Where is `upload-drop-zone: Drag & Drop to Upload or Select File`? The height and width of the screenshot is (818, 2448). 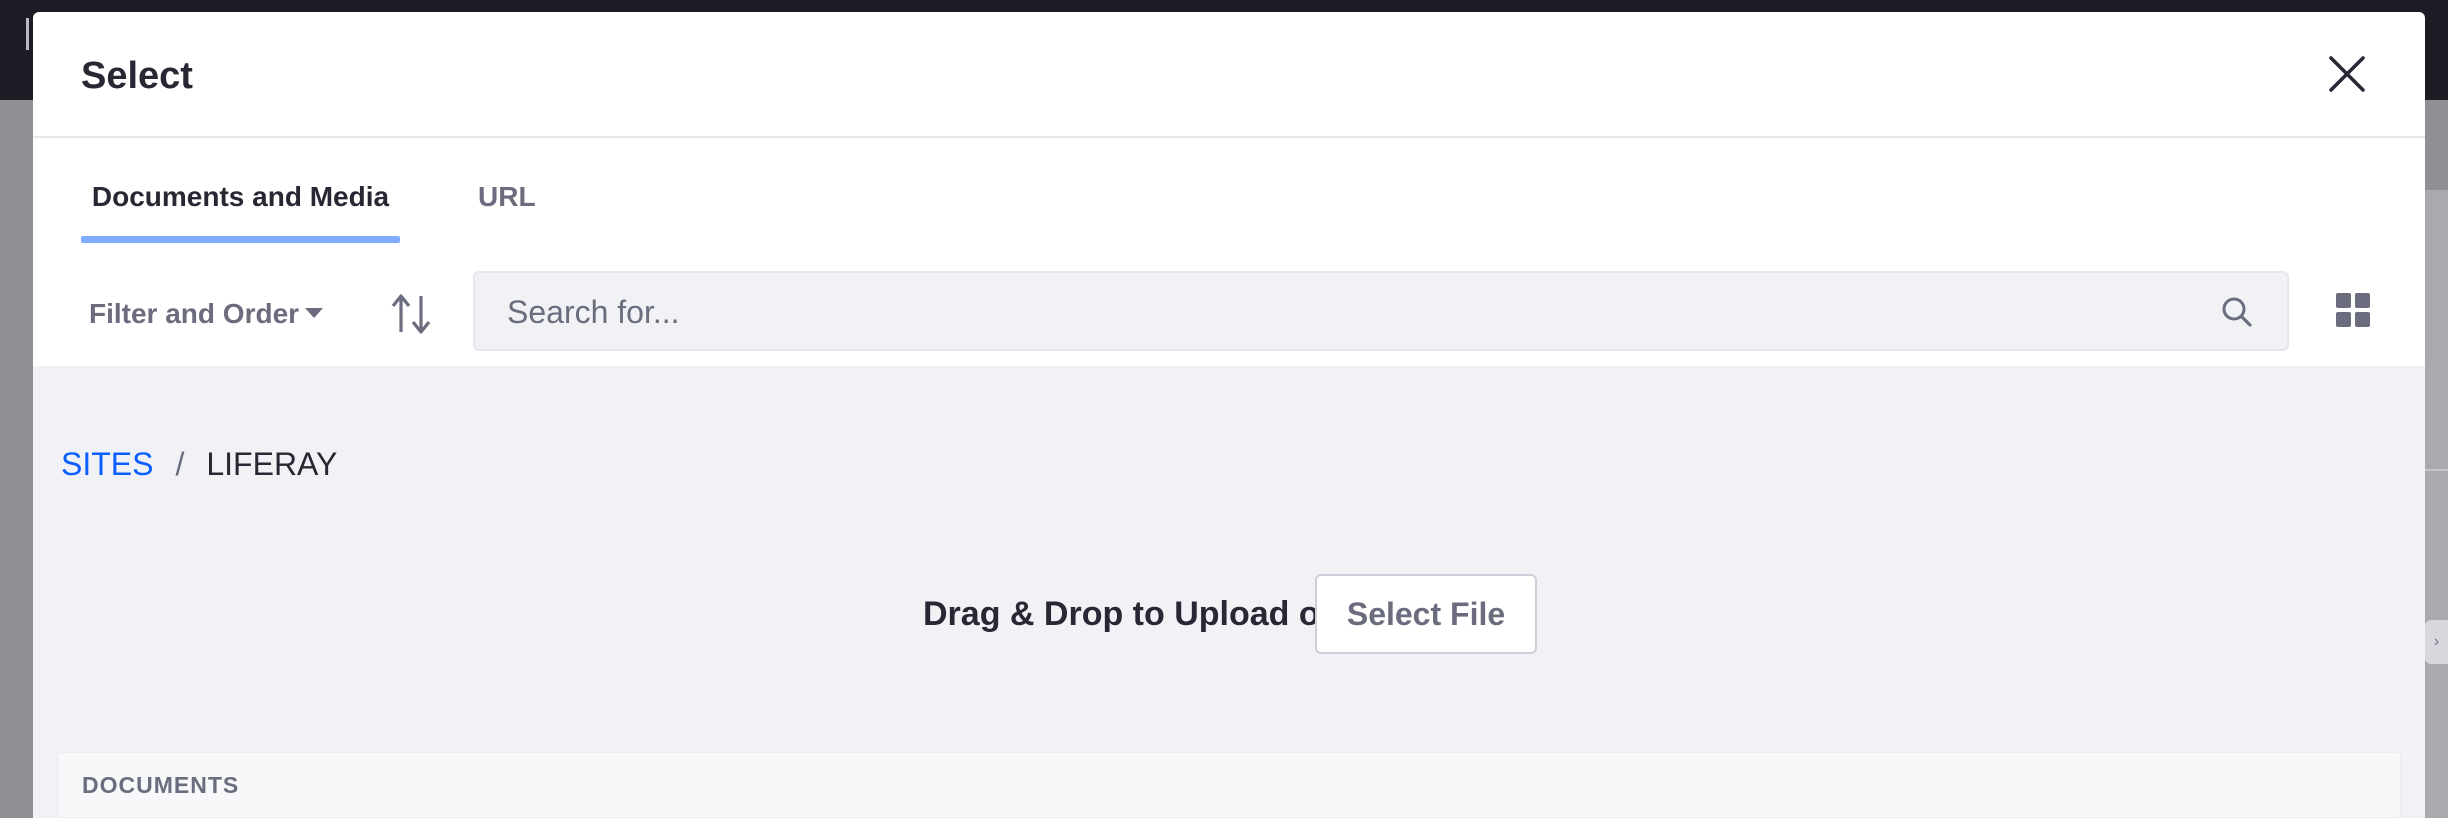 upload-drop-zone: Drag & Drop to Upload or Select File is located at coordinates (1229, 614).